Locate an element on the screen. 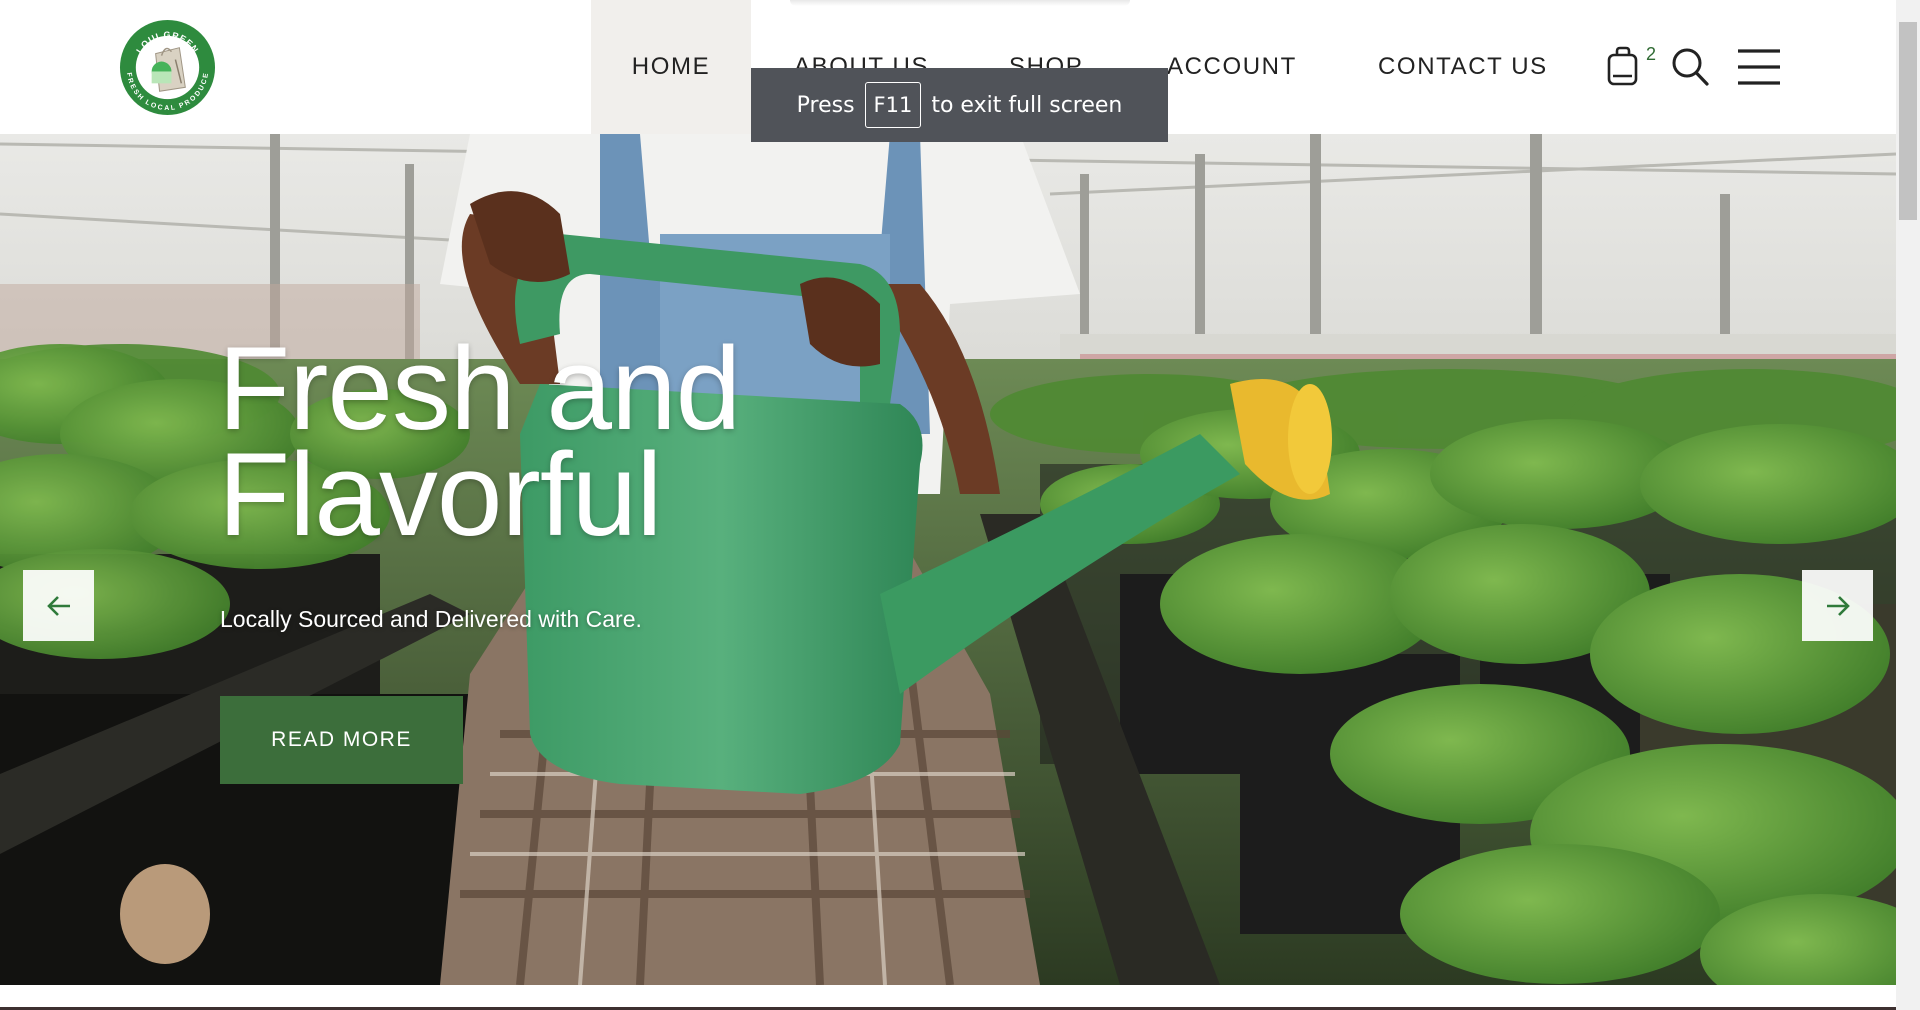  shopping-bag-icon is located at coordinates (1623, 66).